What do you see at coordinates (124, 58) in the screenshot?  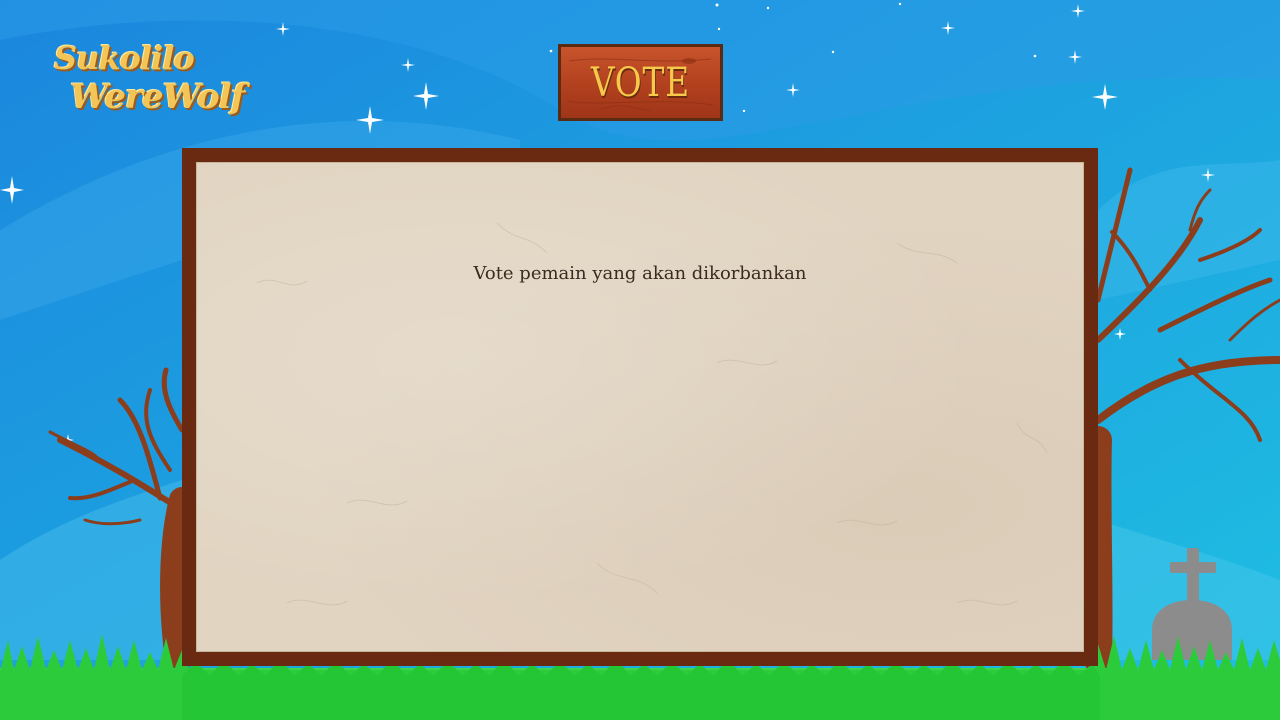 I see `logo-line-1: Sukolilo` at bounding box center [124, 58].